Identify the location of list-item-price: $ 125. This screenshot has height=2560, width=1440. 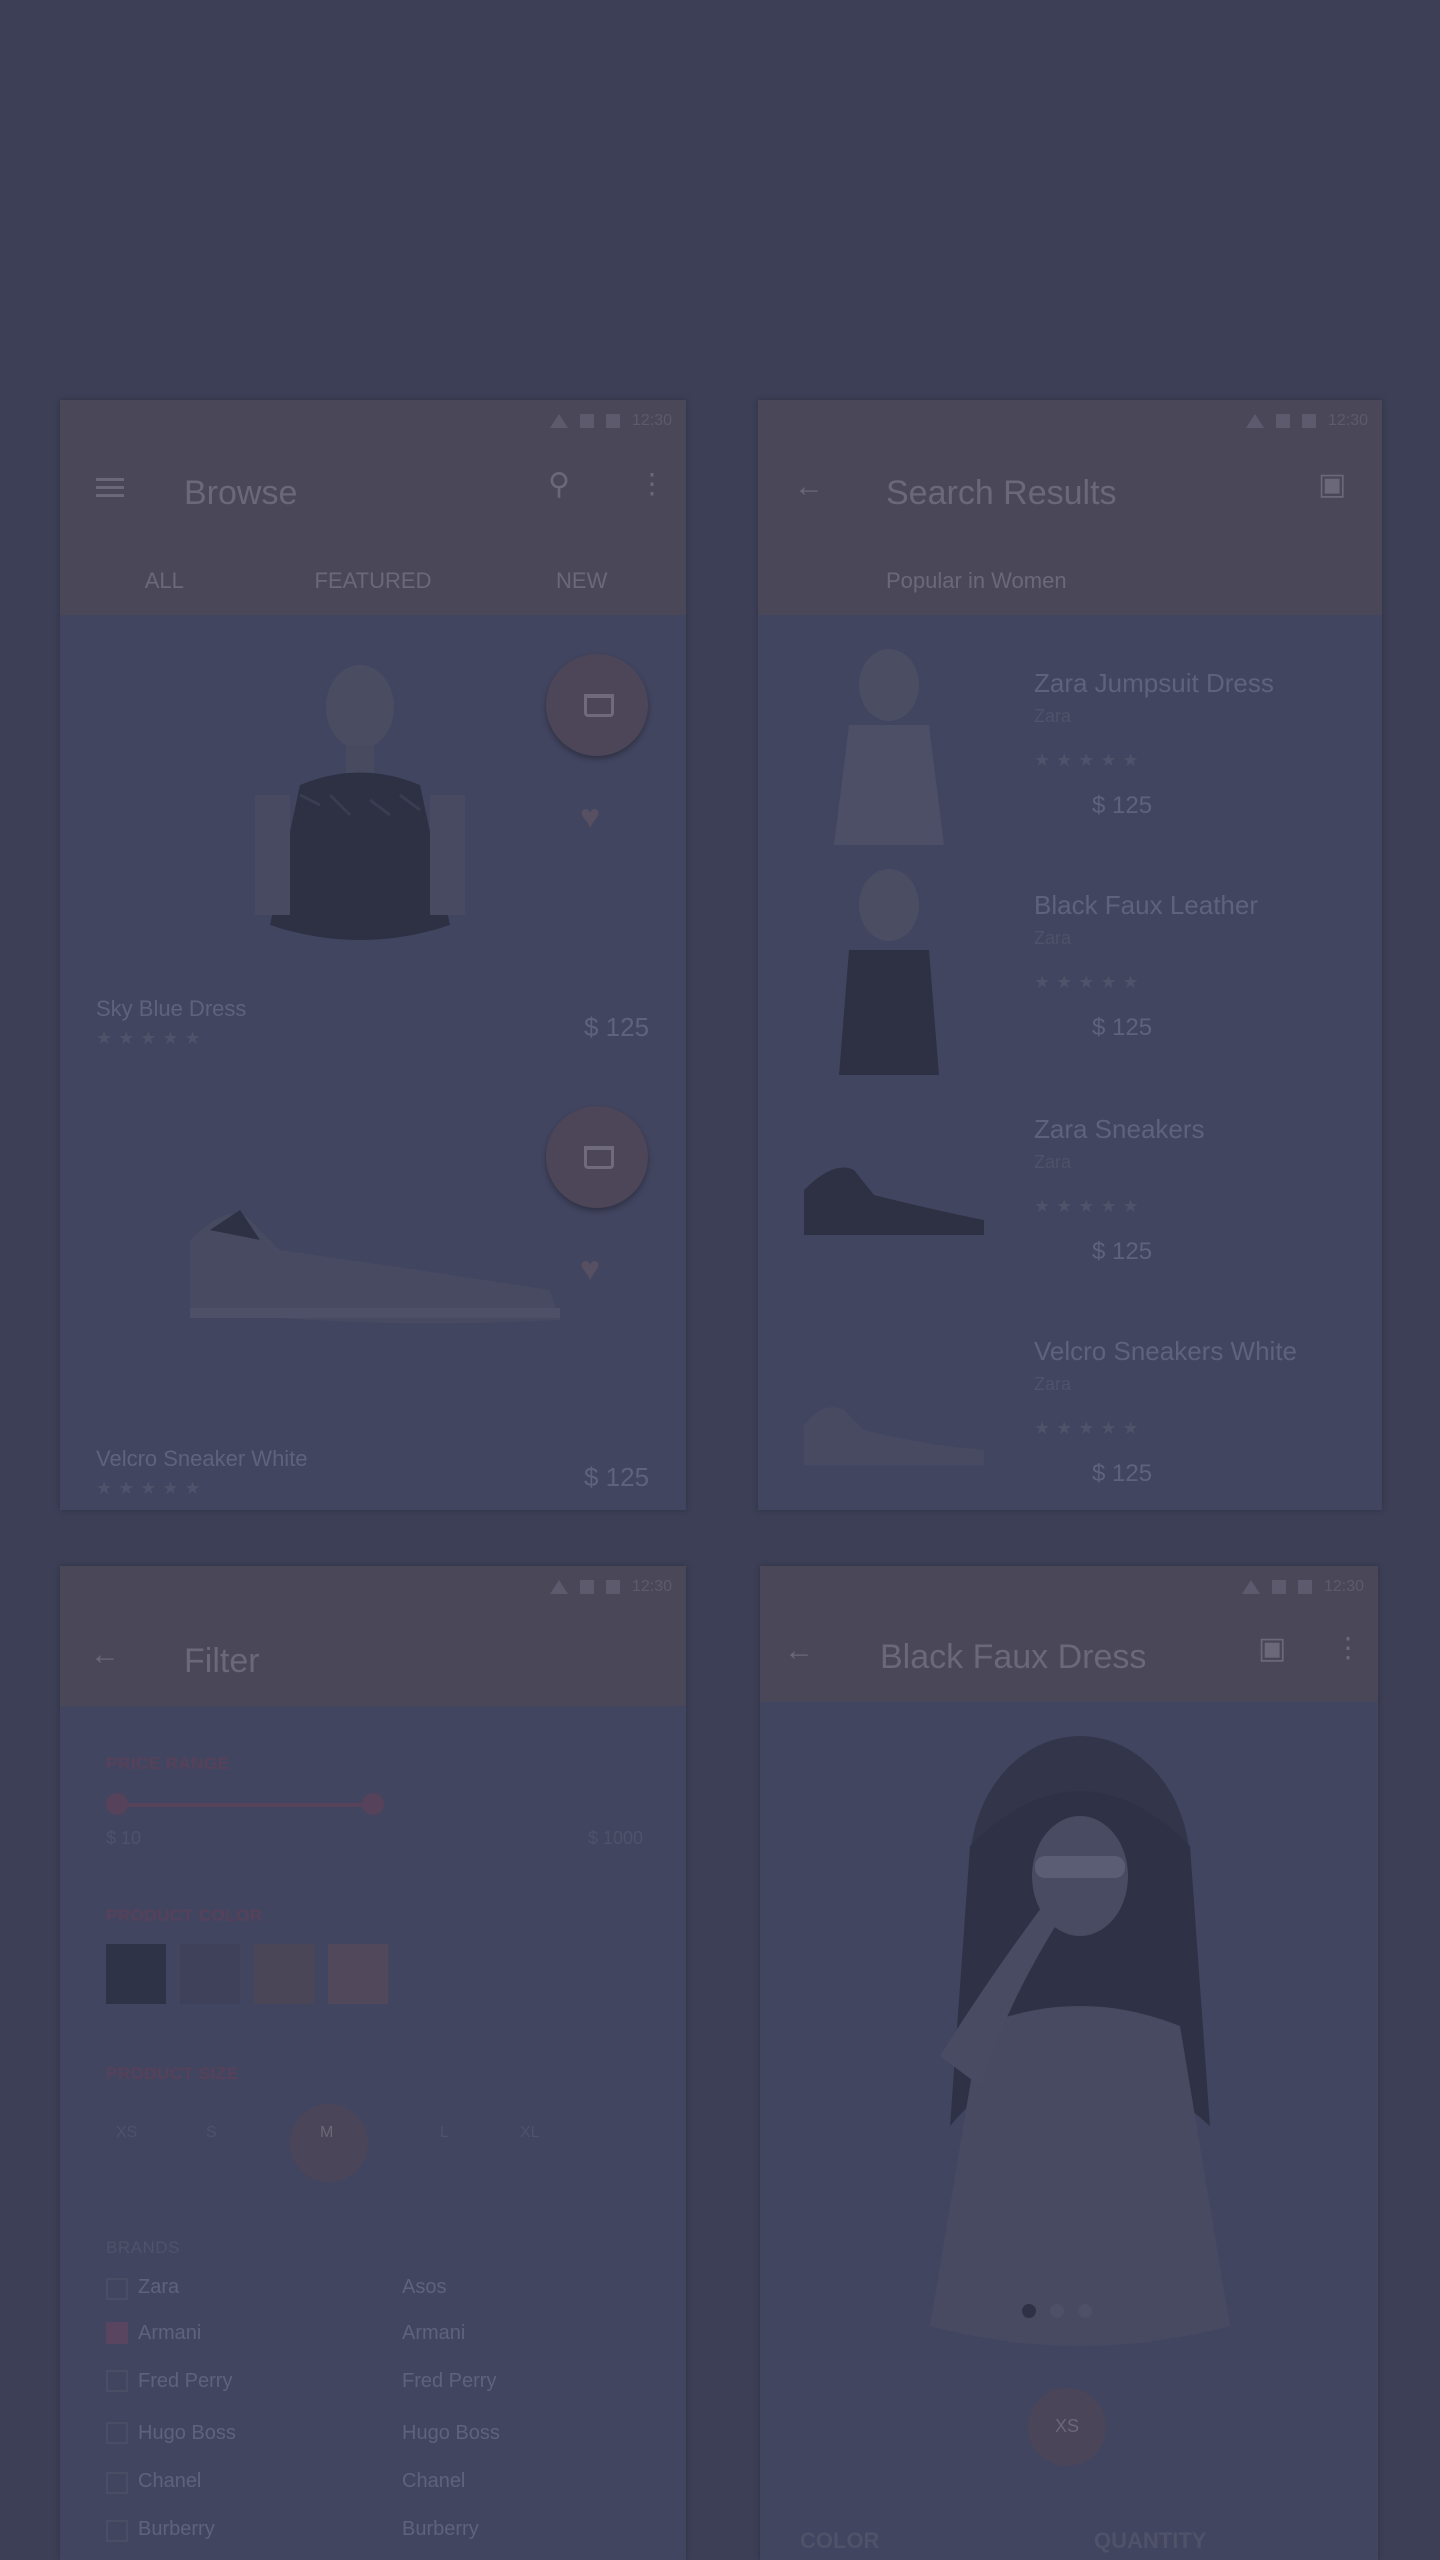
(1122, 1473).